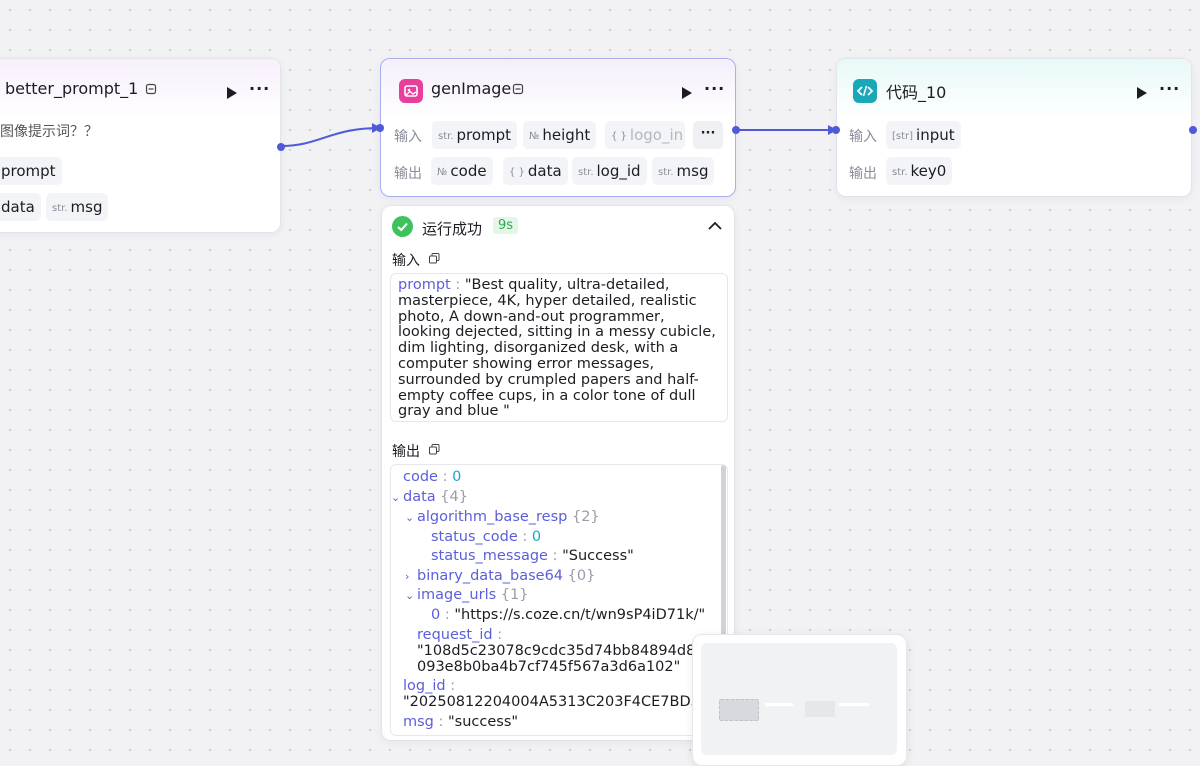  Describe the element at coordinates (461, 722) in the screenshot. I see `tree-msg: msg : "success"` at that location.